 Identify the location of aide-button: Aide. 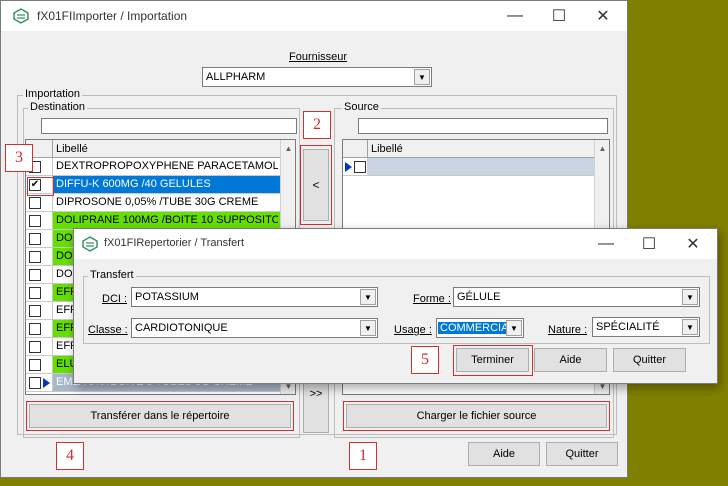
(504, 454).